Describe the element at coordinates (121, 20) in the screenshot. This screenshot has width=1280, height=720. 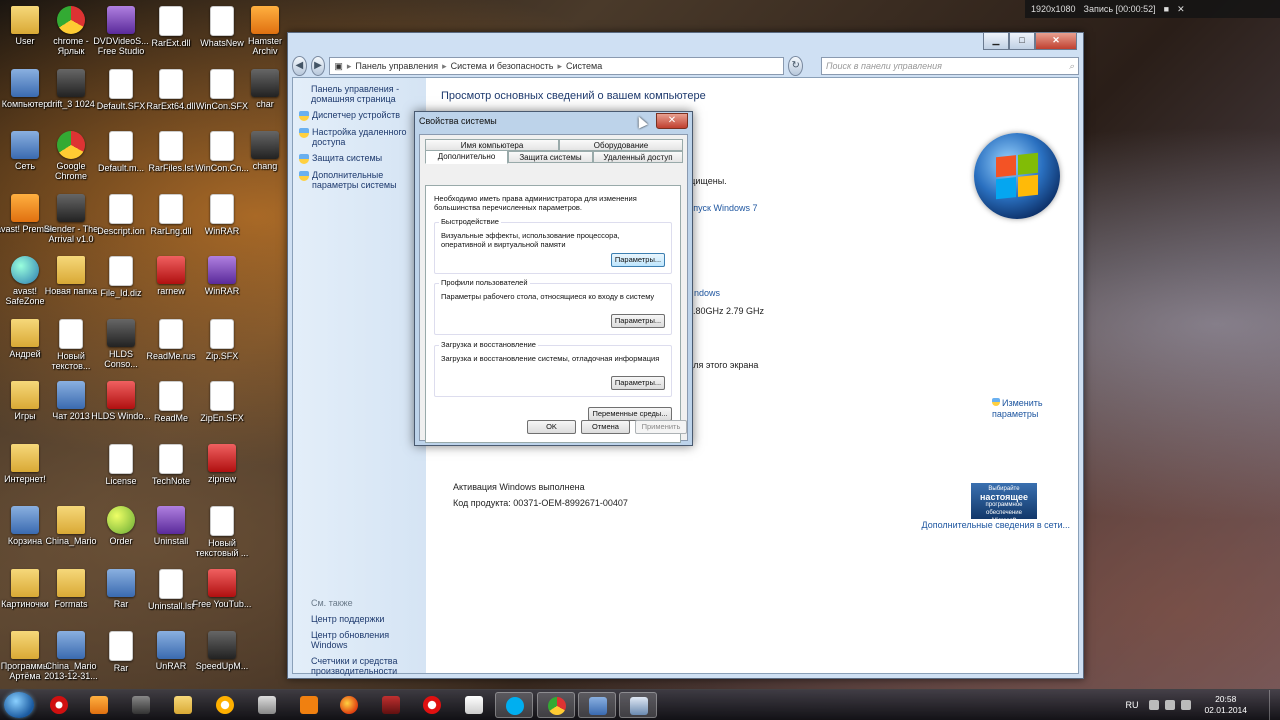
I see `purple-icon` at that location.